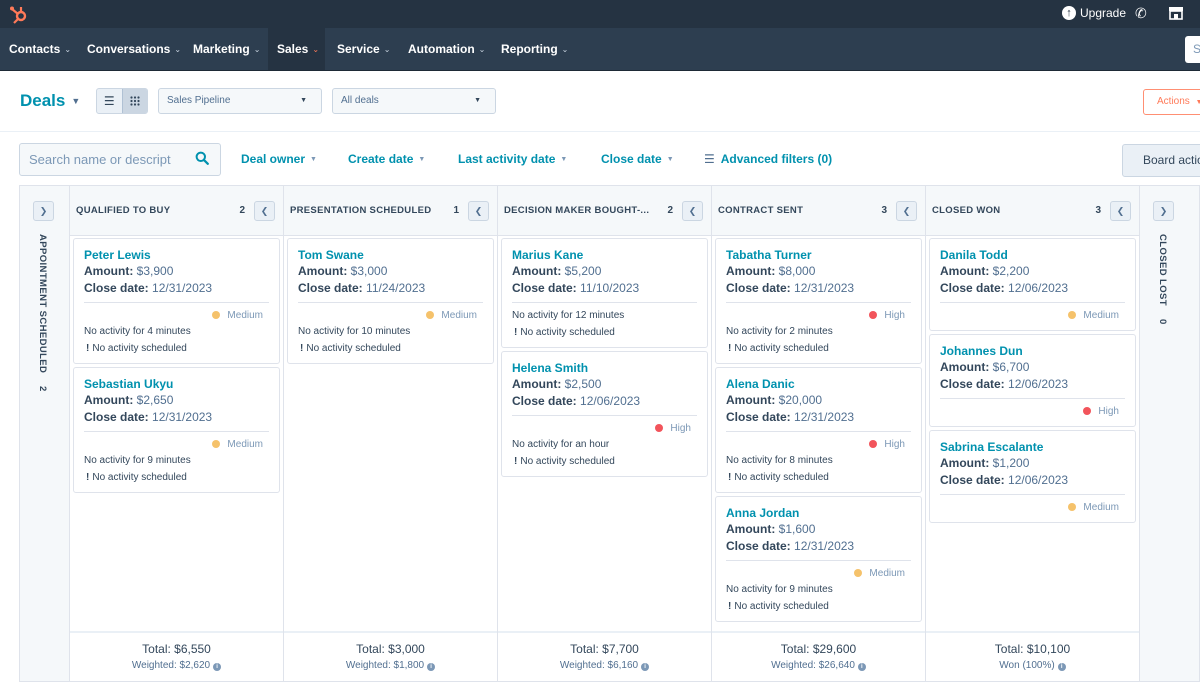 This screenshot has height=689, width=1200. Describe the element at coordinates (139, 348) in the screenshot. I see `next-activity-text: No activity scheduled` at that location.